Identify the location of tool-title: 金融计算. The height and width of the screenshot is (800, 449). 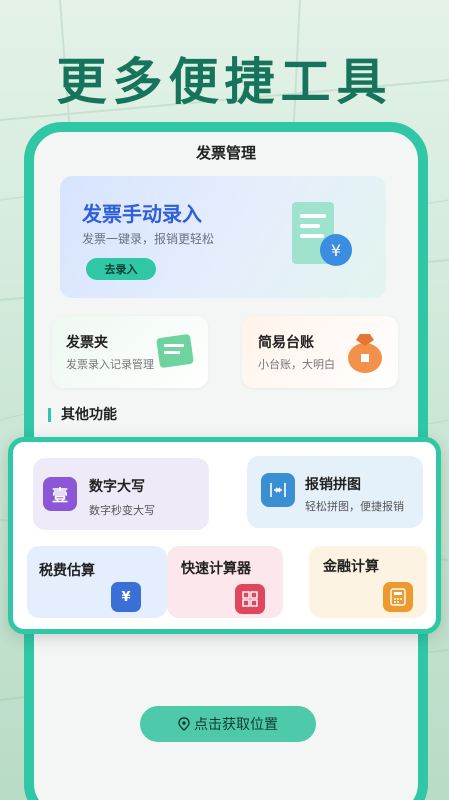
(351, 567).